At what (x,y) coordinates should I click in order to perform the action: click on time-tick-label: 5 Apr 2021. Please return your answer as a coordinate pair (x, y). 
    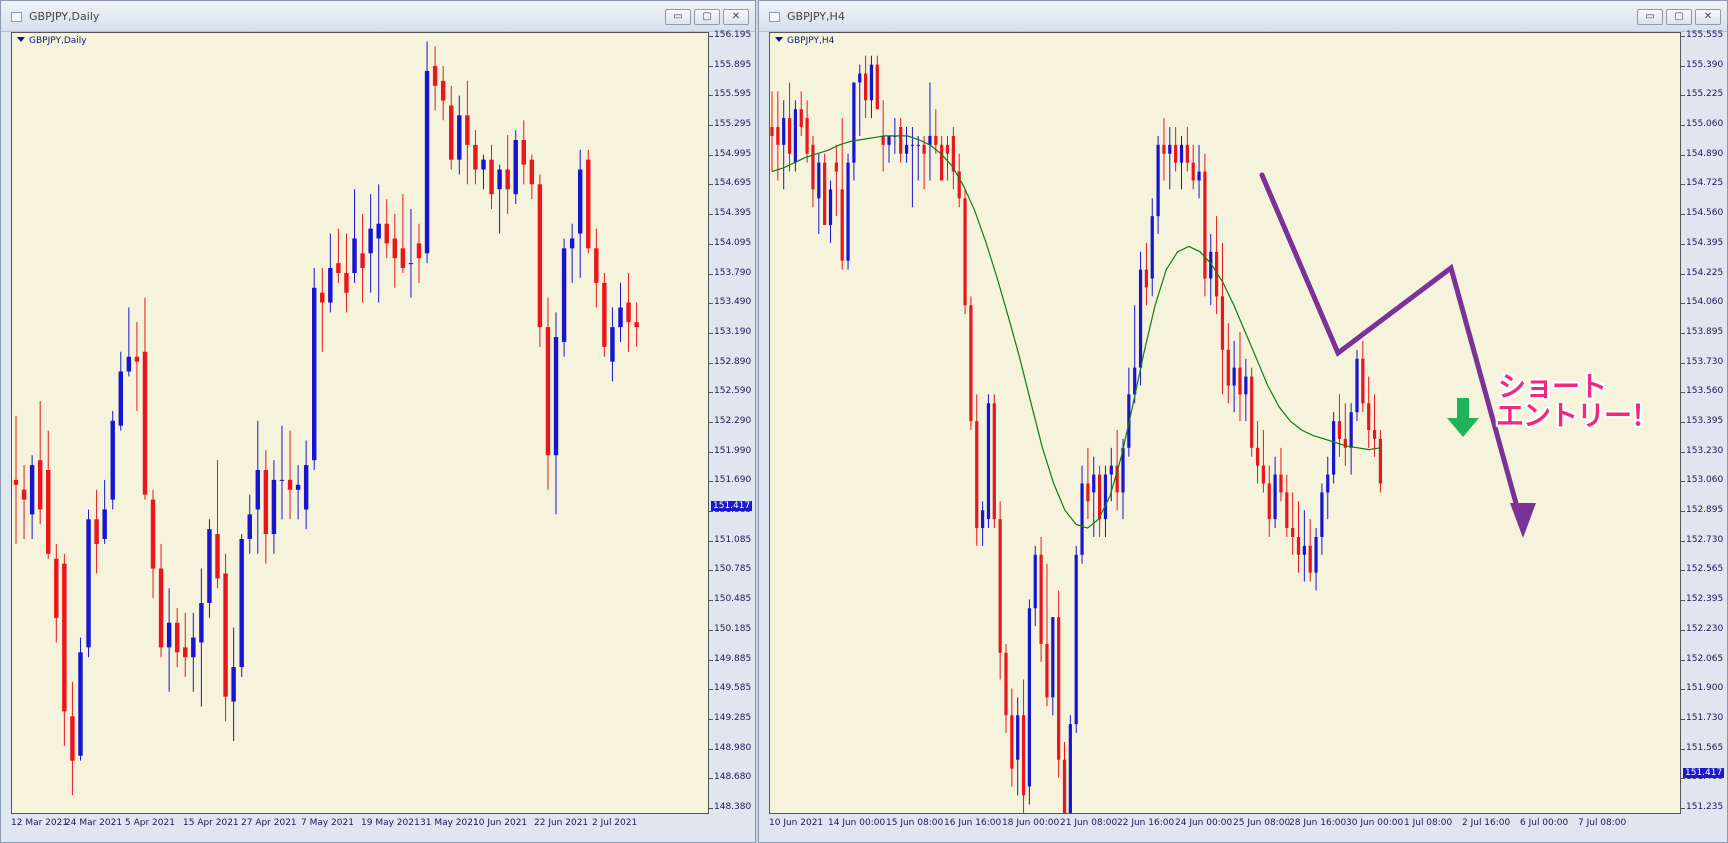
    Looking at the image, I should click on (150, 823).